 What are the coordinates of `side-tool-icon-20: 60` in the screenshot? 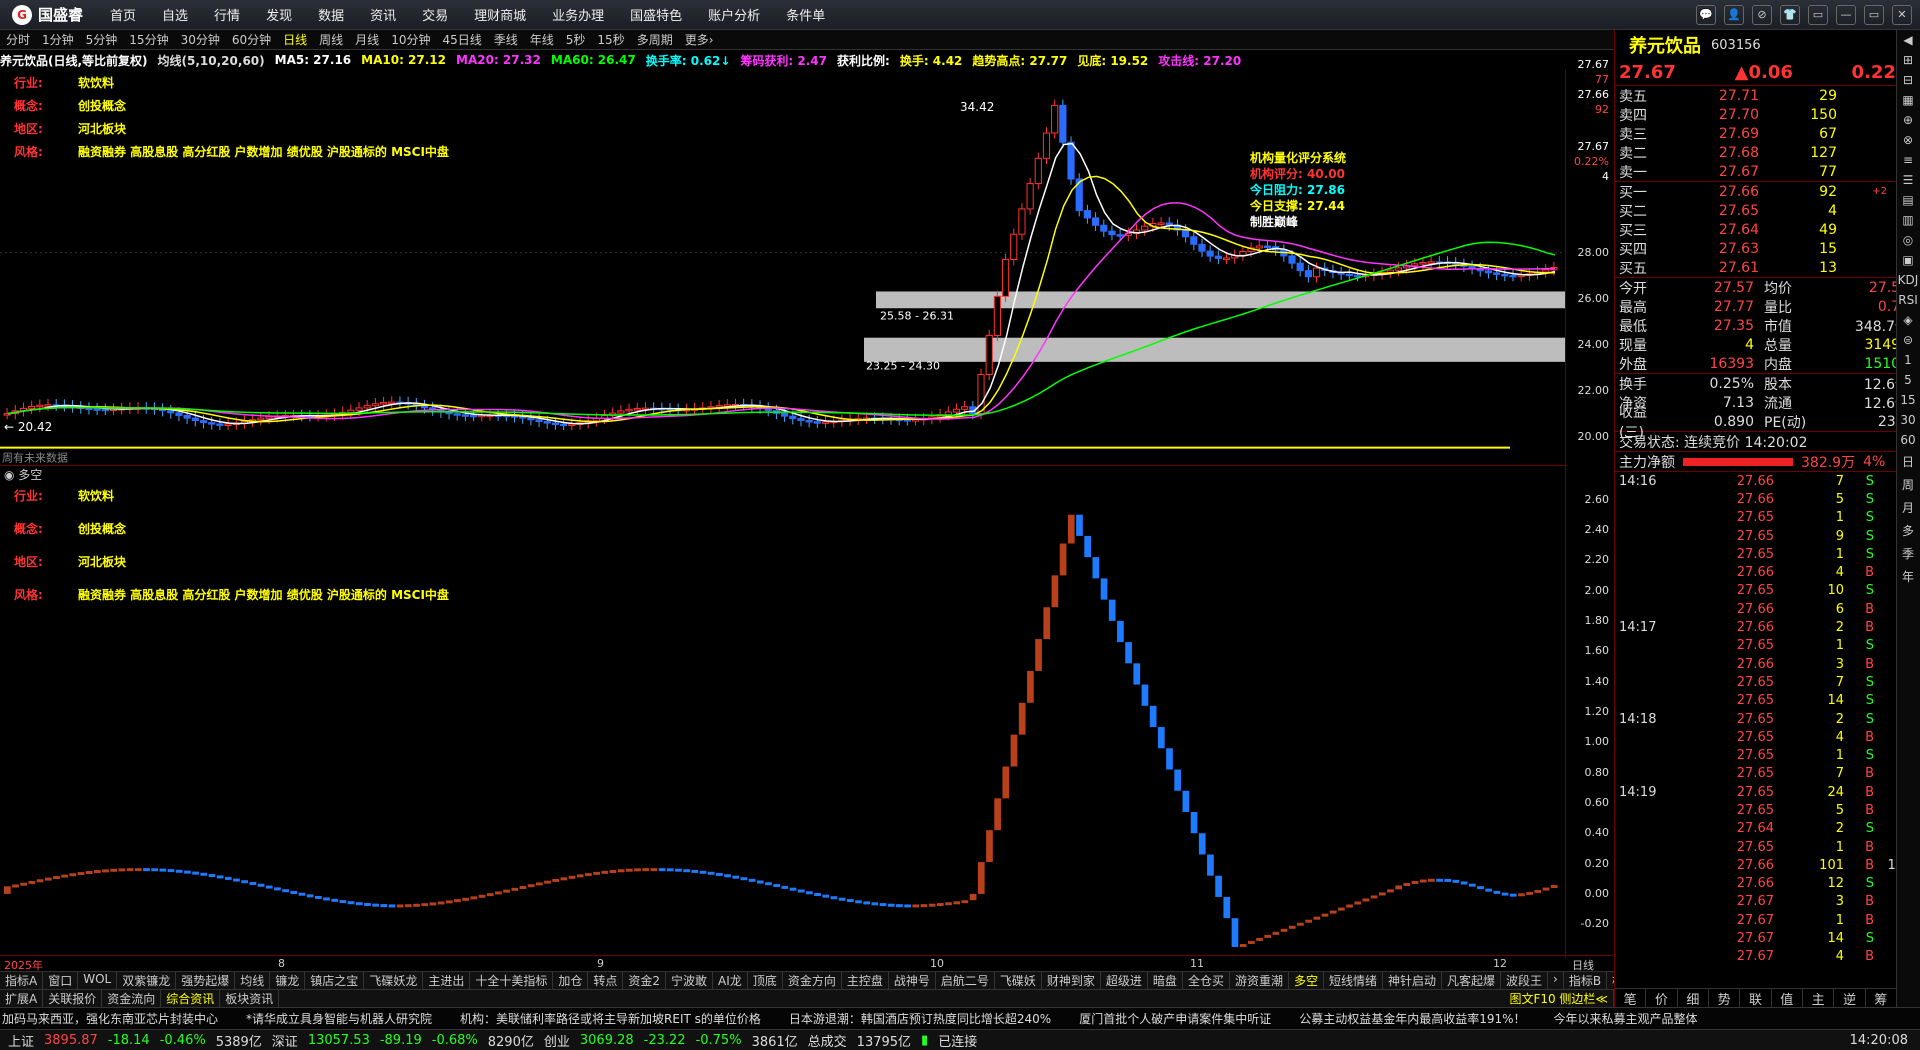 It's located at (1908, 440).